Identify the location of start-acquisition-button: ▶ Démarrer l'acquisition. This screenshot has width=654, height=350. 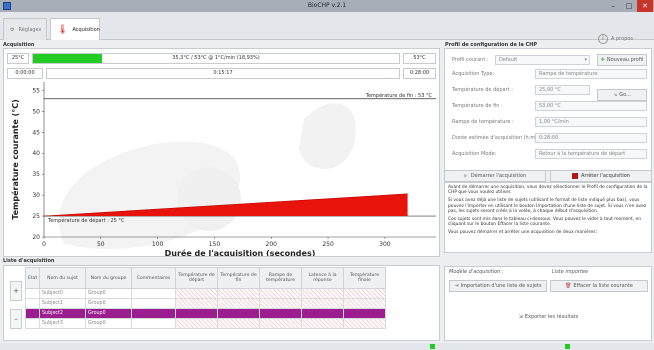
(495, 176).